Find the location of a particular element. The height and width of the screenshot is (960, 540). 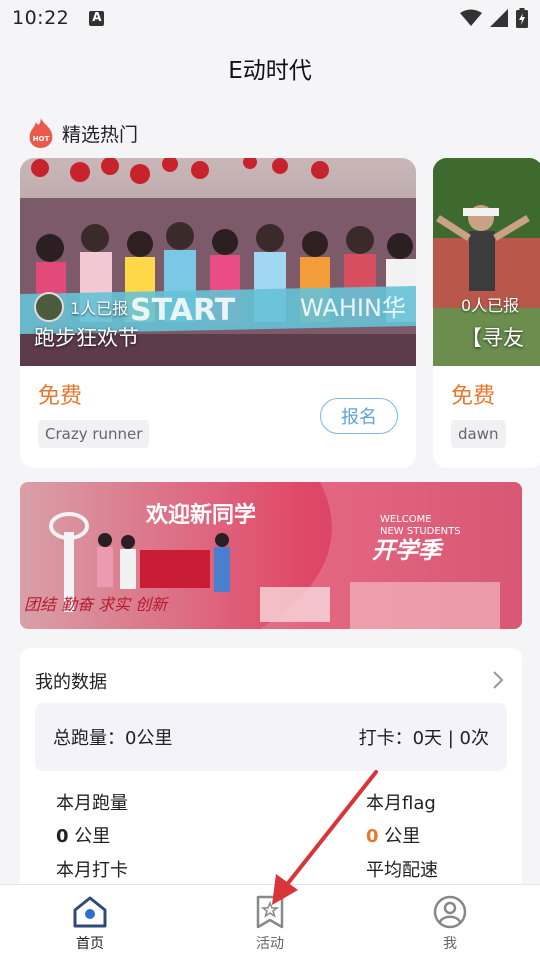

joined-count: 0人已报 is located at coordinates (490, 304).